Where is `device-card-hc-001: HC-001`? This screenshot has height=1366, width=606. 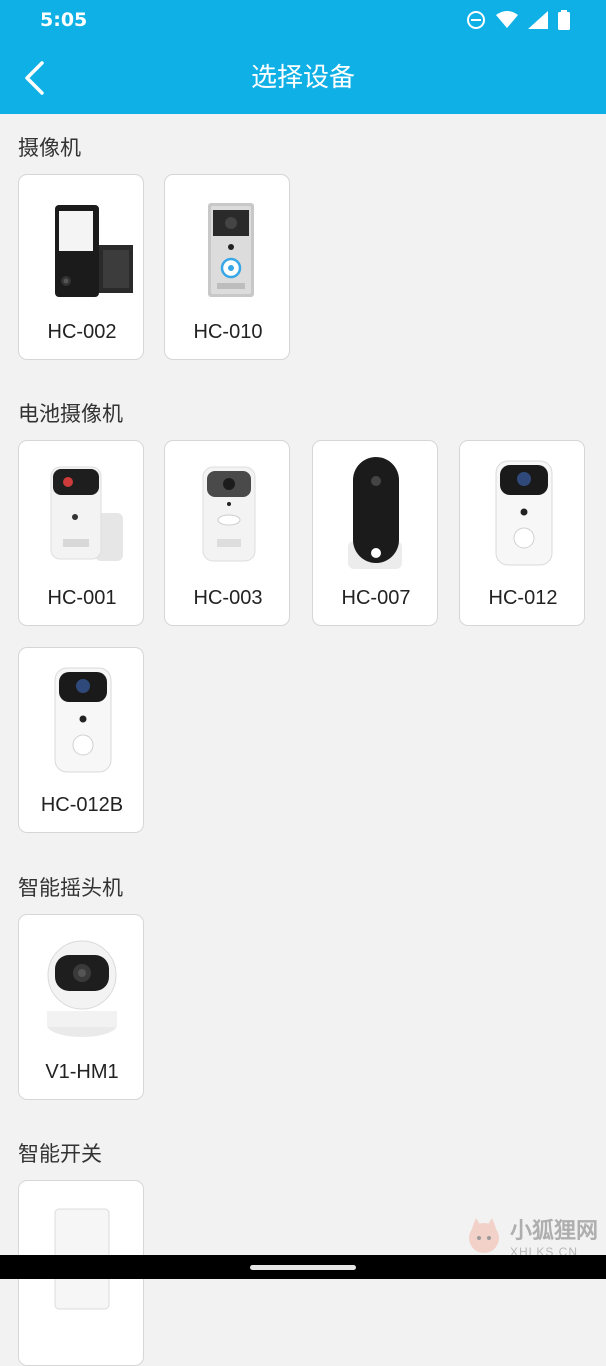 device-card-hc-001: HC-001 is located at coordinates (81, 533).